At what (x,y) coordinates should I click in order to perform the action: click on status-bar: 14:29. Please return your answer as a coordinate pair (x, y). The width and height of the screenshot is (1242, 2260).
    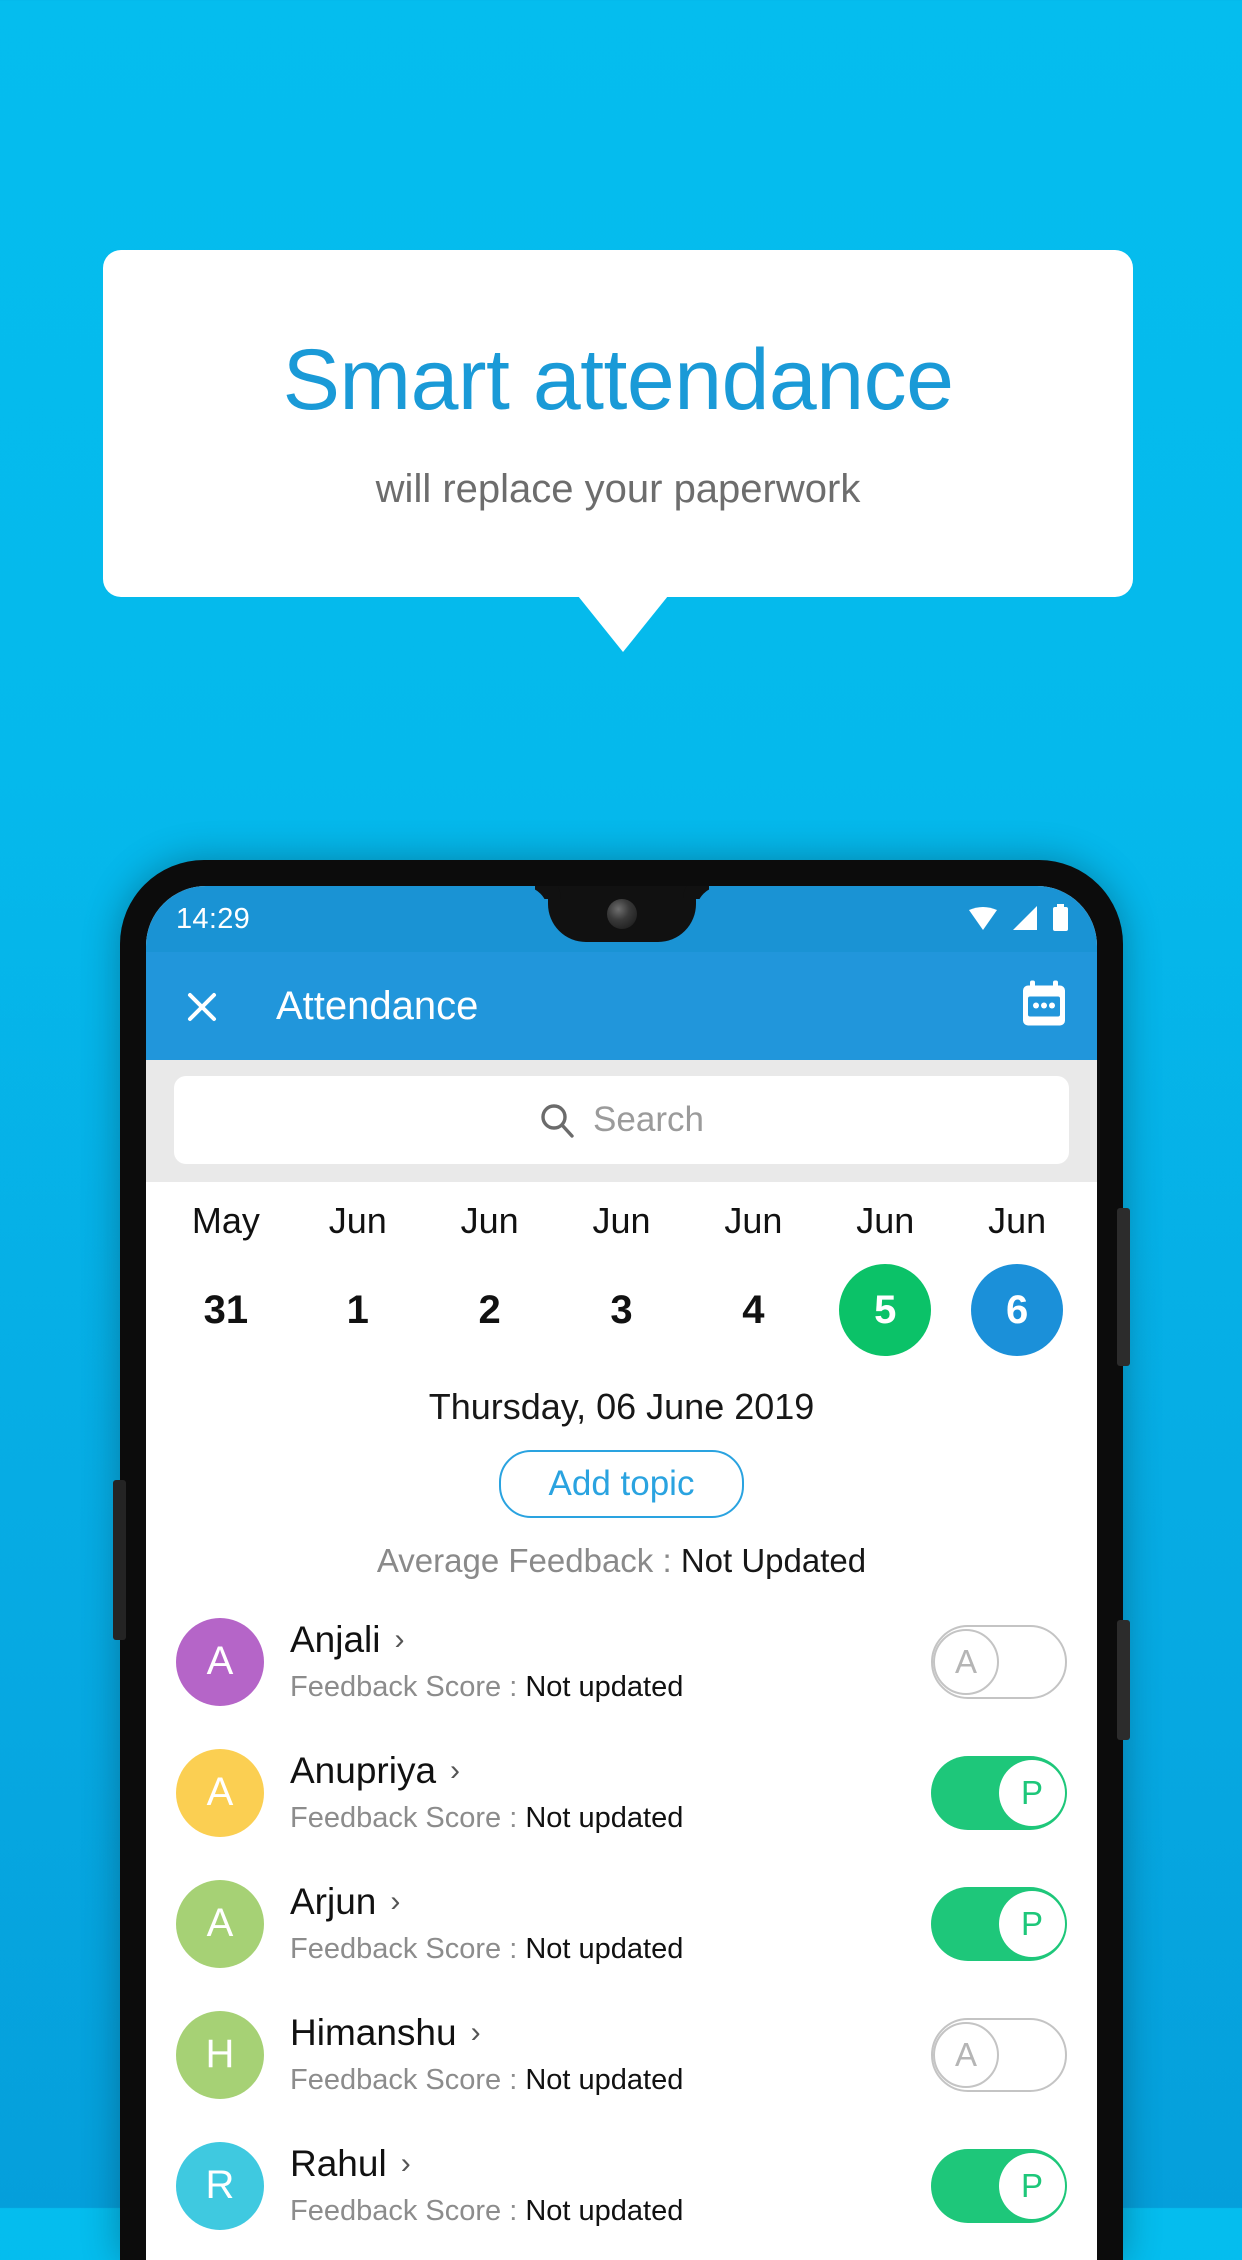
    Looking at the image, I should click on (621, 919).